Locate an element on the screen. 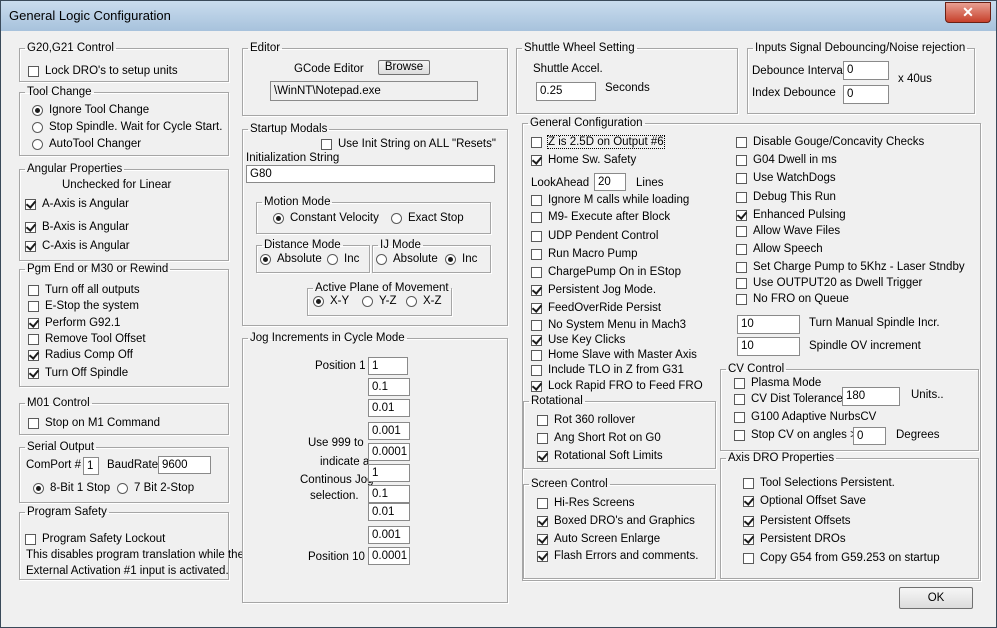  general-right-checkbox: Use OUTPUT20 as Dwell Trigger is located at coordinates (829, 283).